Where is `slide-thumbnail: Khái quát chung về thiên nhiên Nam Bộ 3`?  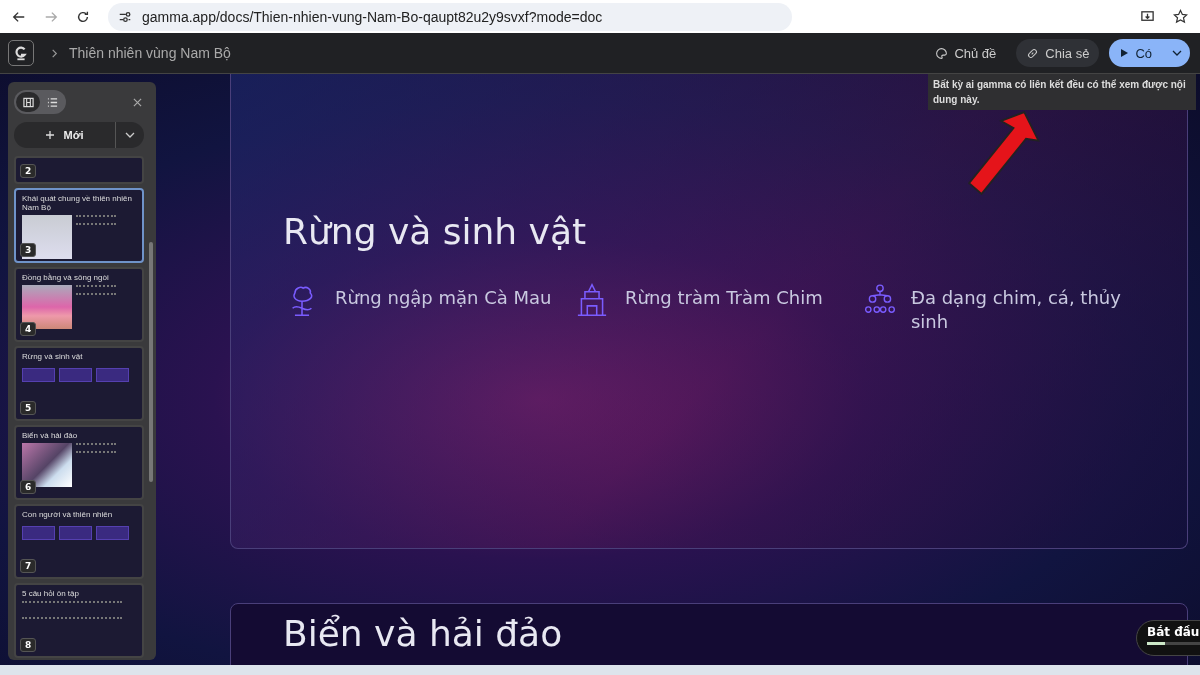 slide-thumbnail: Khái quát chung về thiên nhiên Nam Bộ 3 is located at coordinates (79, 225).